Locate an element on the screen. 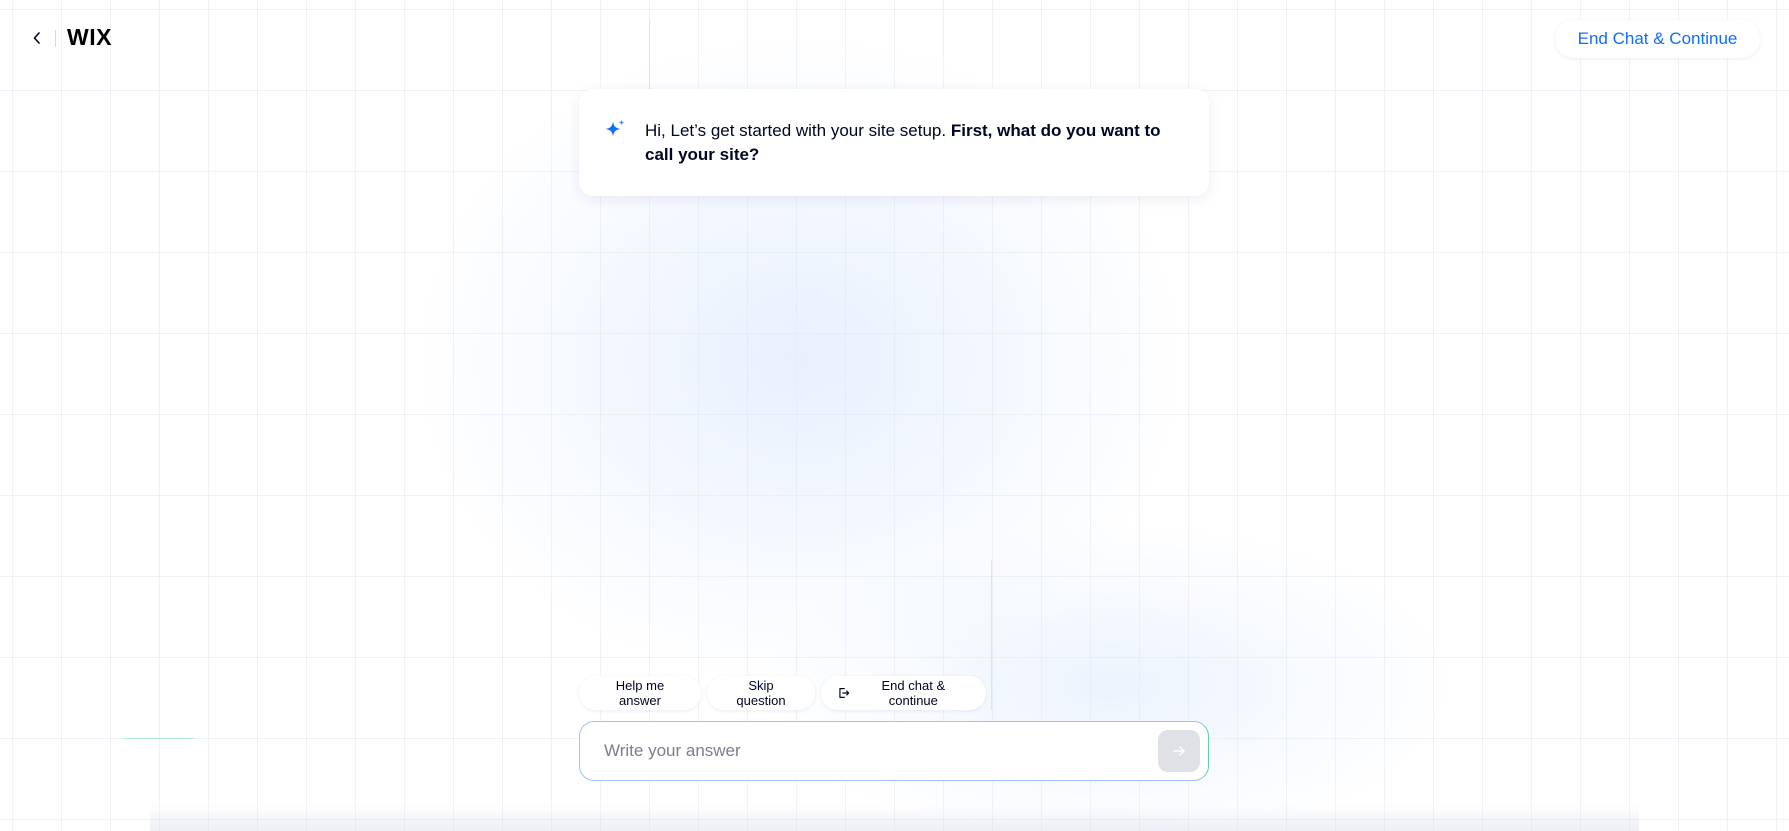 The image size is (1789, 831). send-button is located at coordinates (1179, 751).